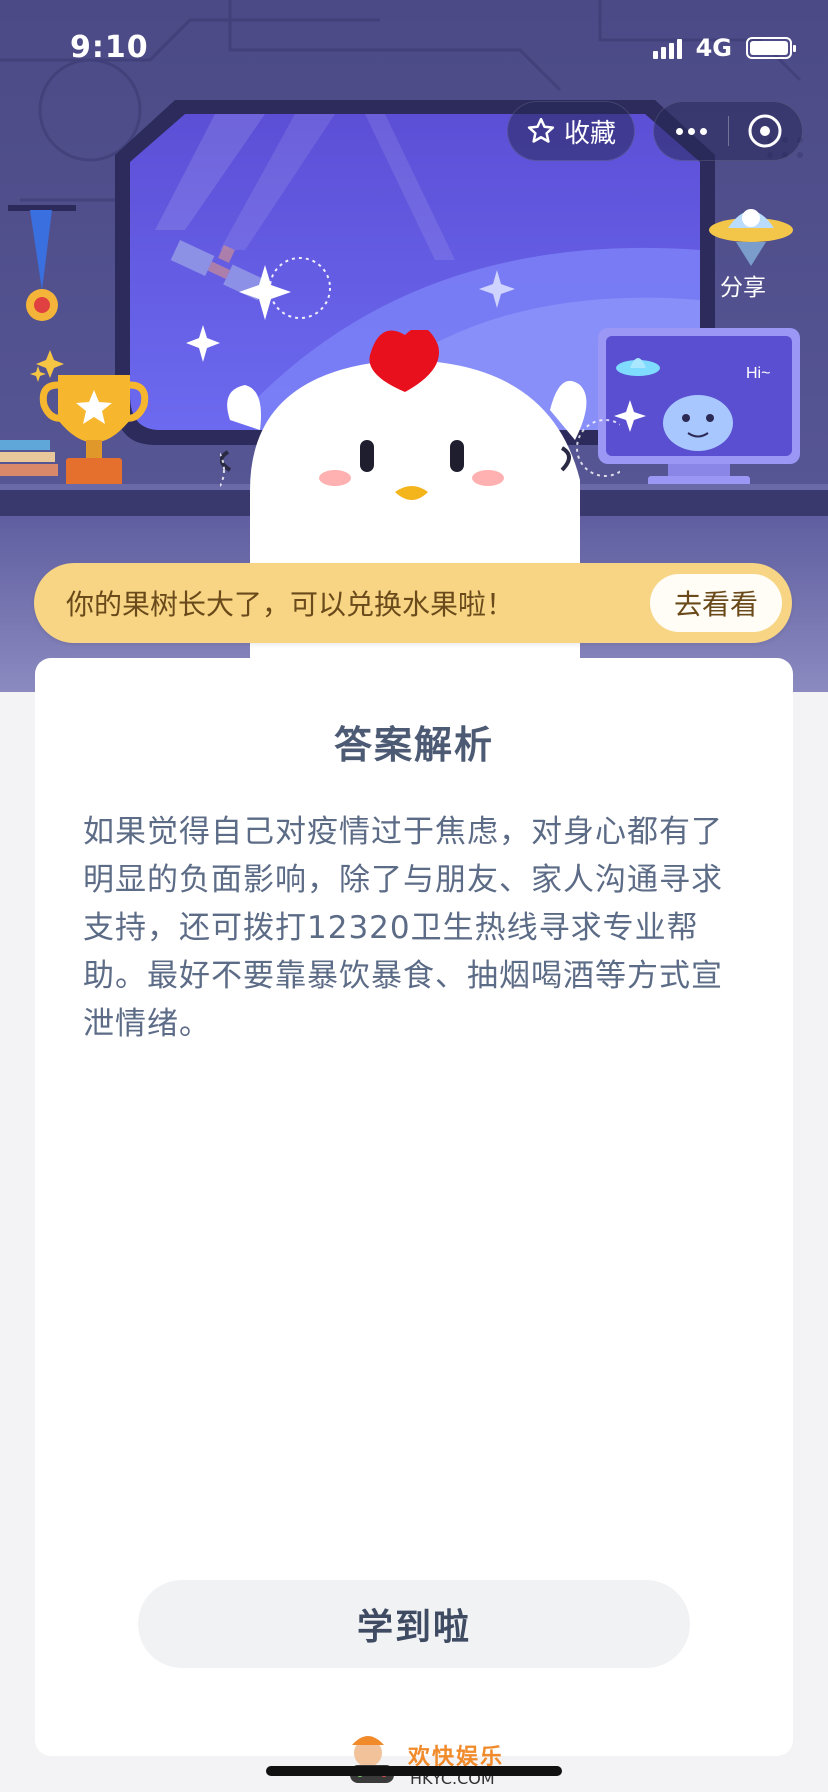 Image resolution: width=828 pixels, height=1792 pixels. What do you see at coordinates (715, 603) in the screenshot?
I see `go-see-button: 去看看` at bounding box center [715, 603].